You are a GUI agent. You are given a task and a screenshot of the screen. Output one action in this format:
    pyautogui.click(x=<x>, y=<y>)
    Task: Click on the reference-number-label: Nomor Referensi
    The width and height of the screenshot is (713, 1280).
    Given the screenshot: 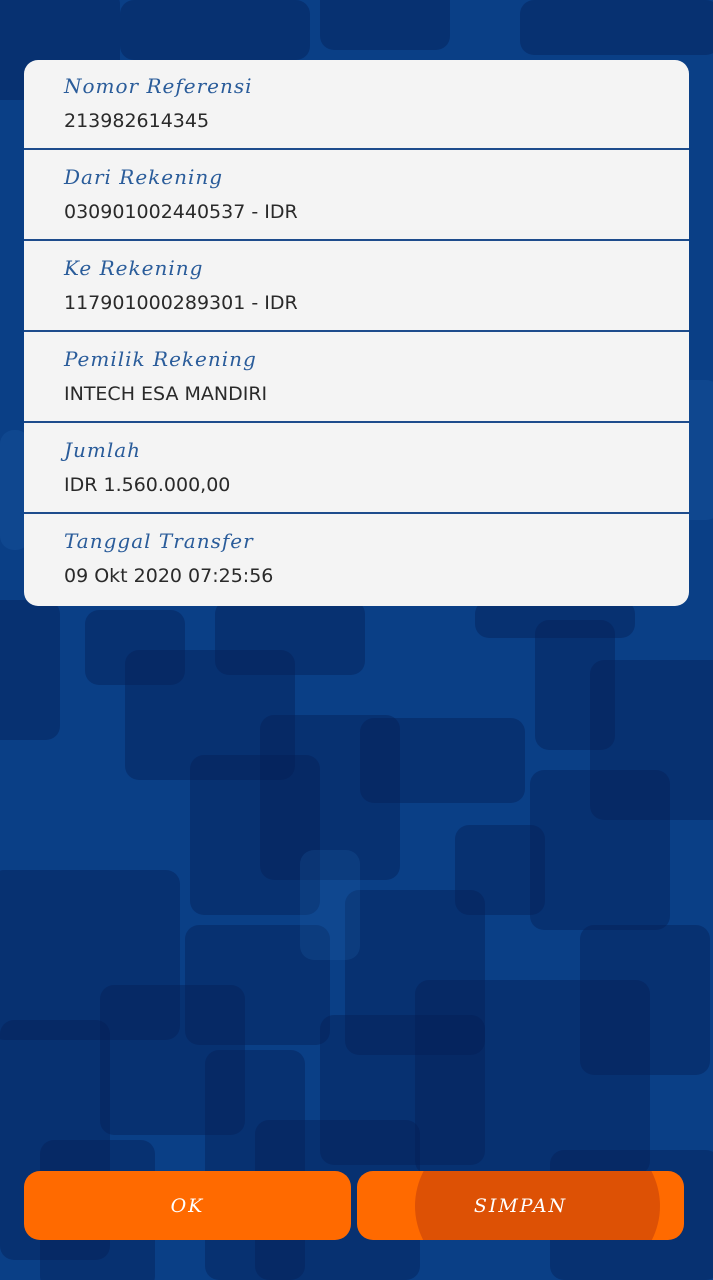 What is the action you would take?
    pyautogui.click(x=158, y=86)
    